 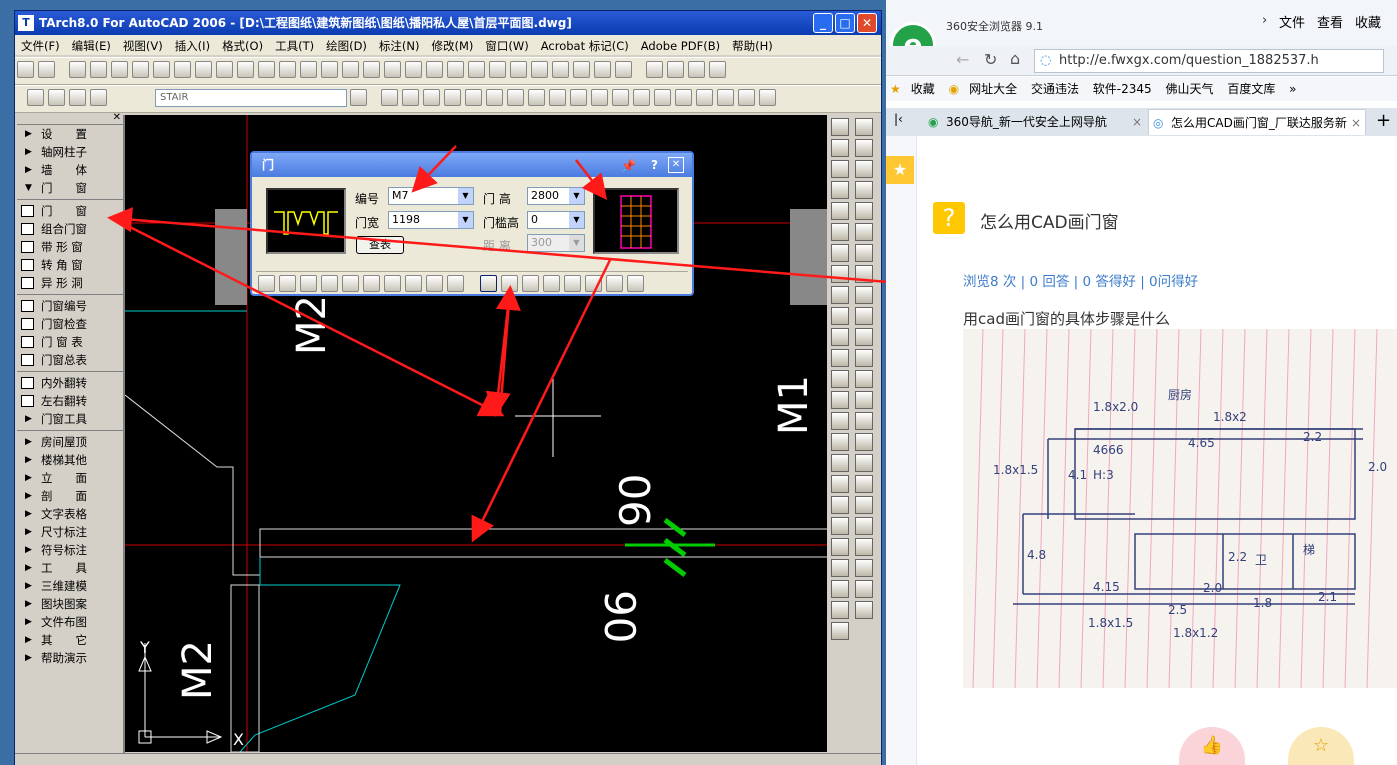 What do you see at coordinates (1377, 467) in the screenshot?
I see `sketch-label-5: 2.0` at bounding box center [1377, 467].